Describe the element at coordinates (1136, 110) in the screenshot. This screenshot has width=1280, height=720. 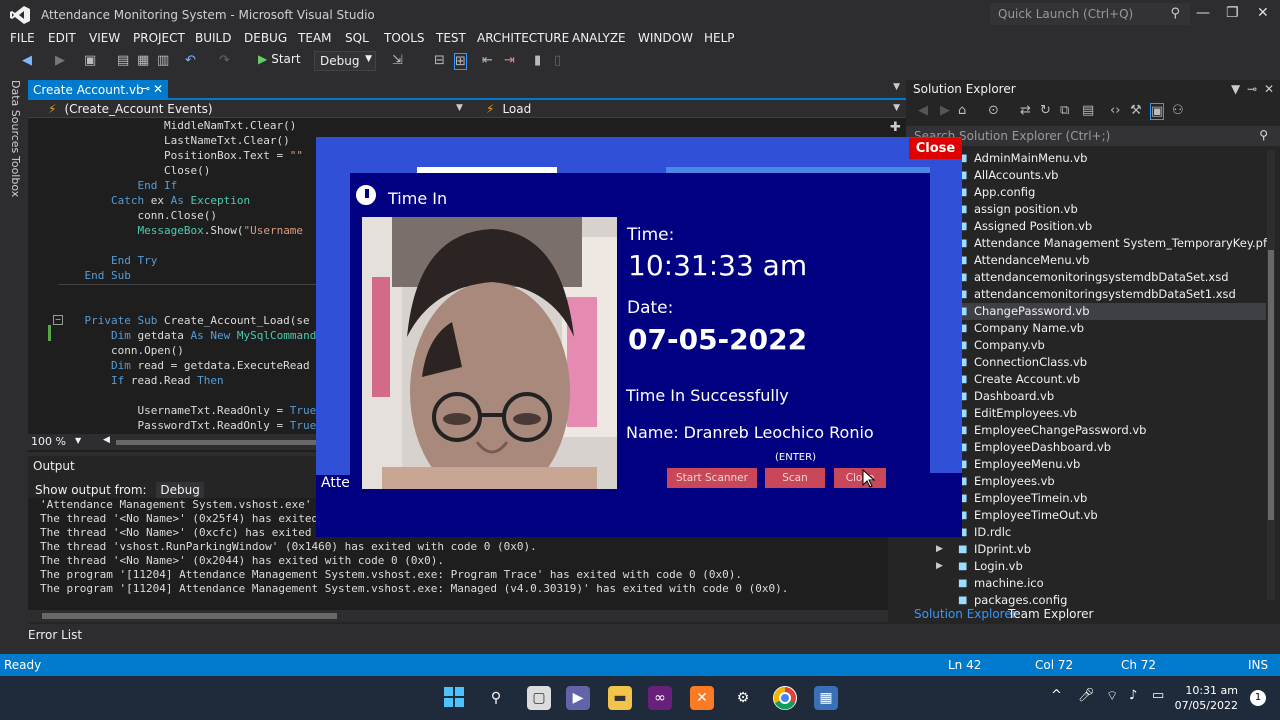
I see `properties-icon: ⚒` at that location.